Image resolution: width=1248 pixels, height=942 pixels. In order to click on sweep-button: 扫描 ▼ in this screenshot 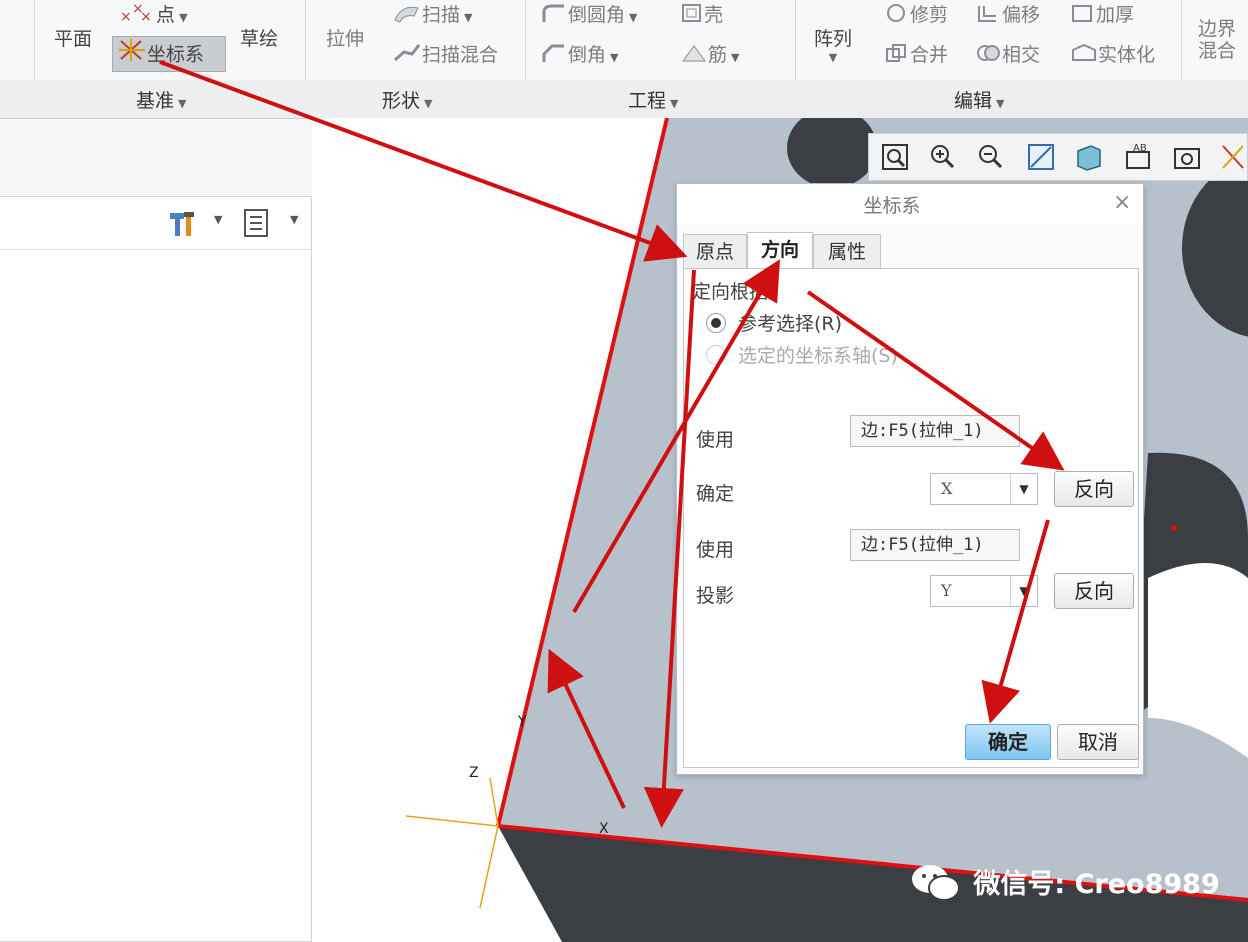, I will do `click(432, 14)`.